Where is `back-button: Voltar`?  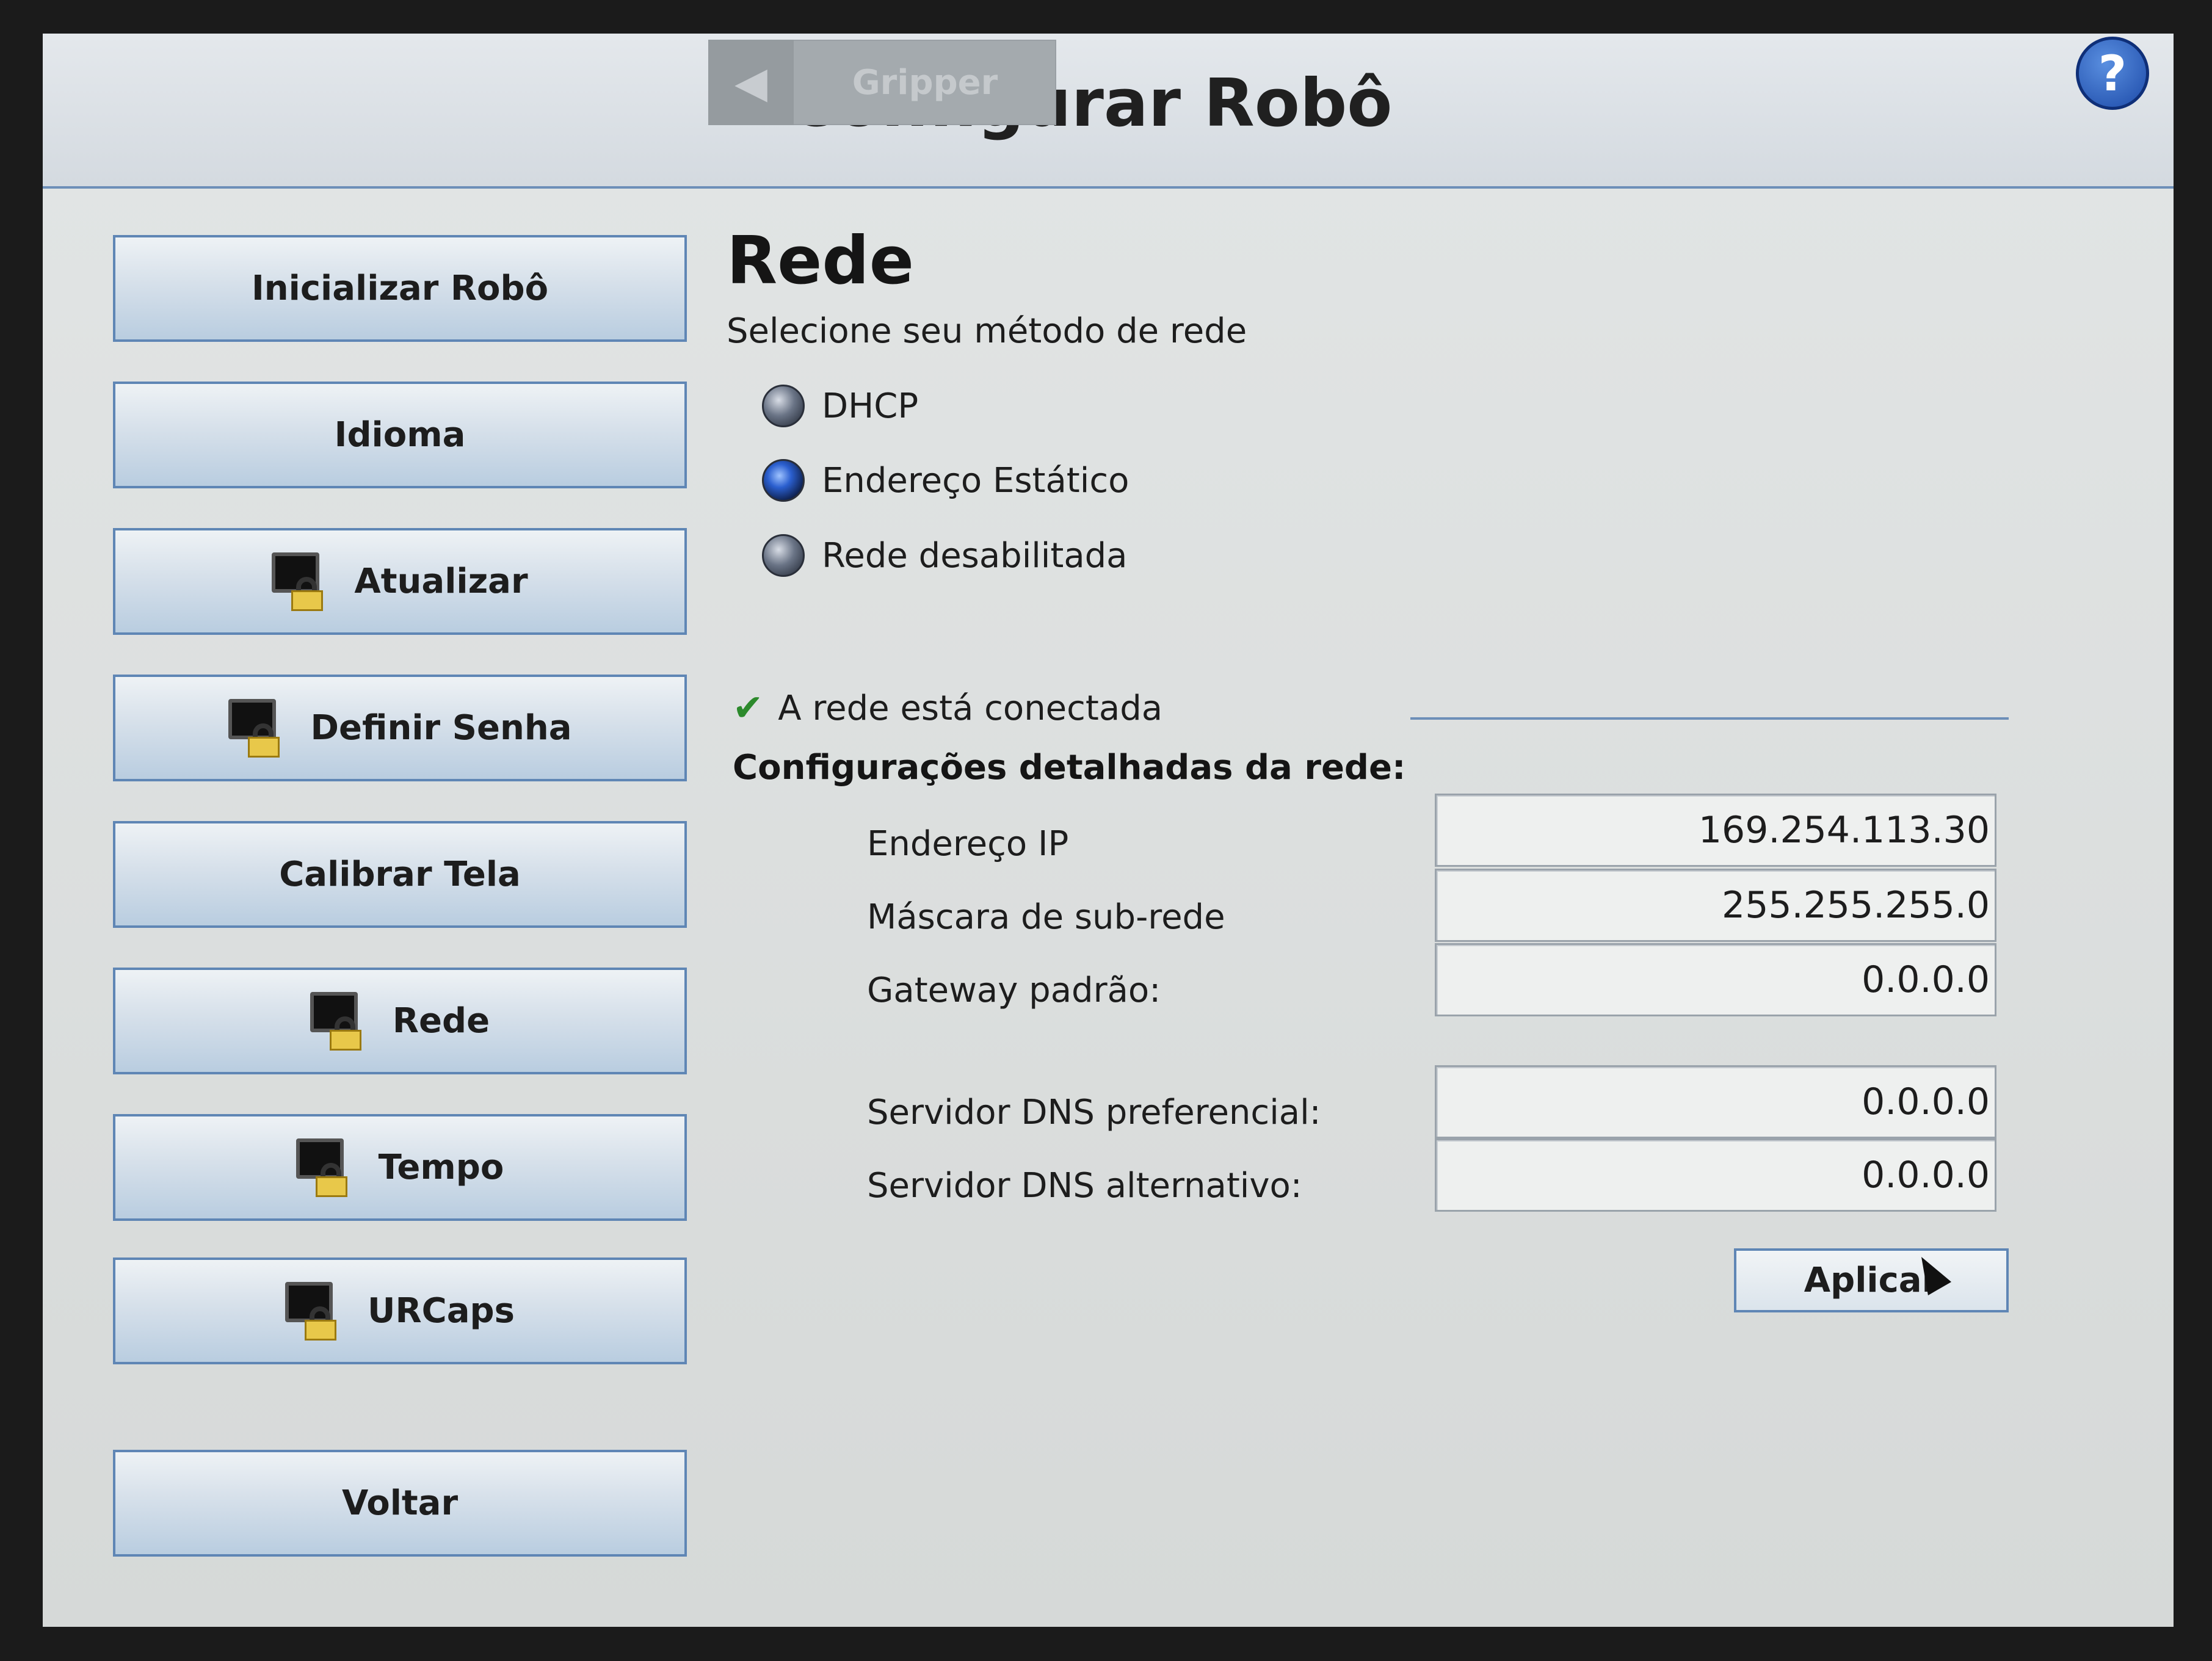
back-button: Voltar is located at coordinates (400, 1503).